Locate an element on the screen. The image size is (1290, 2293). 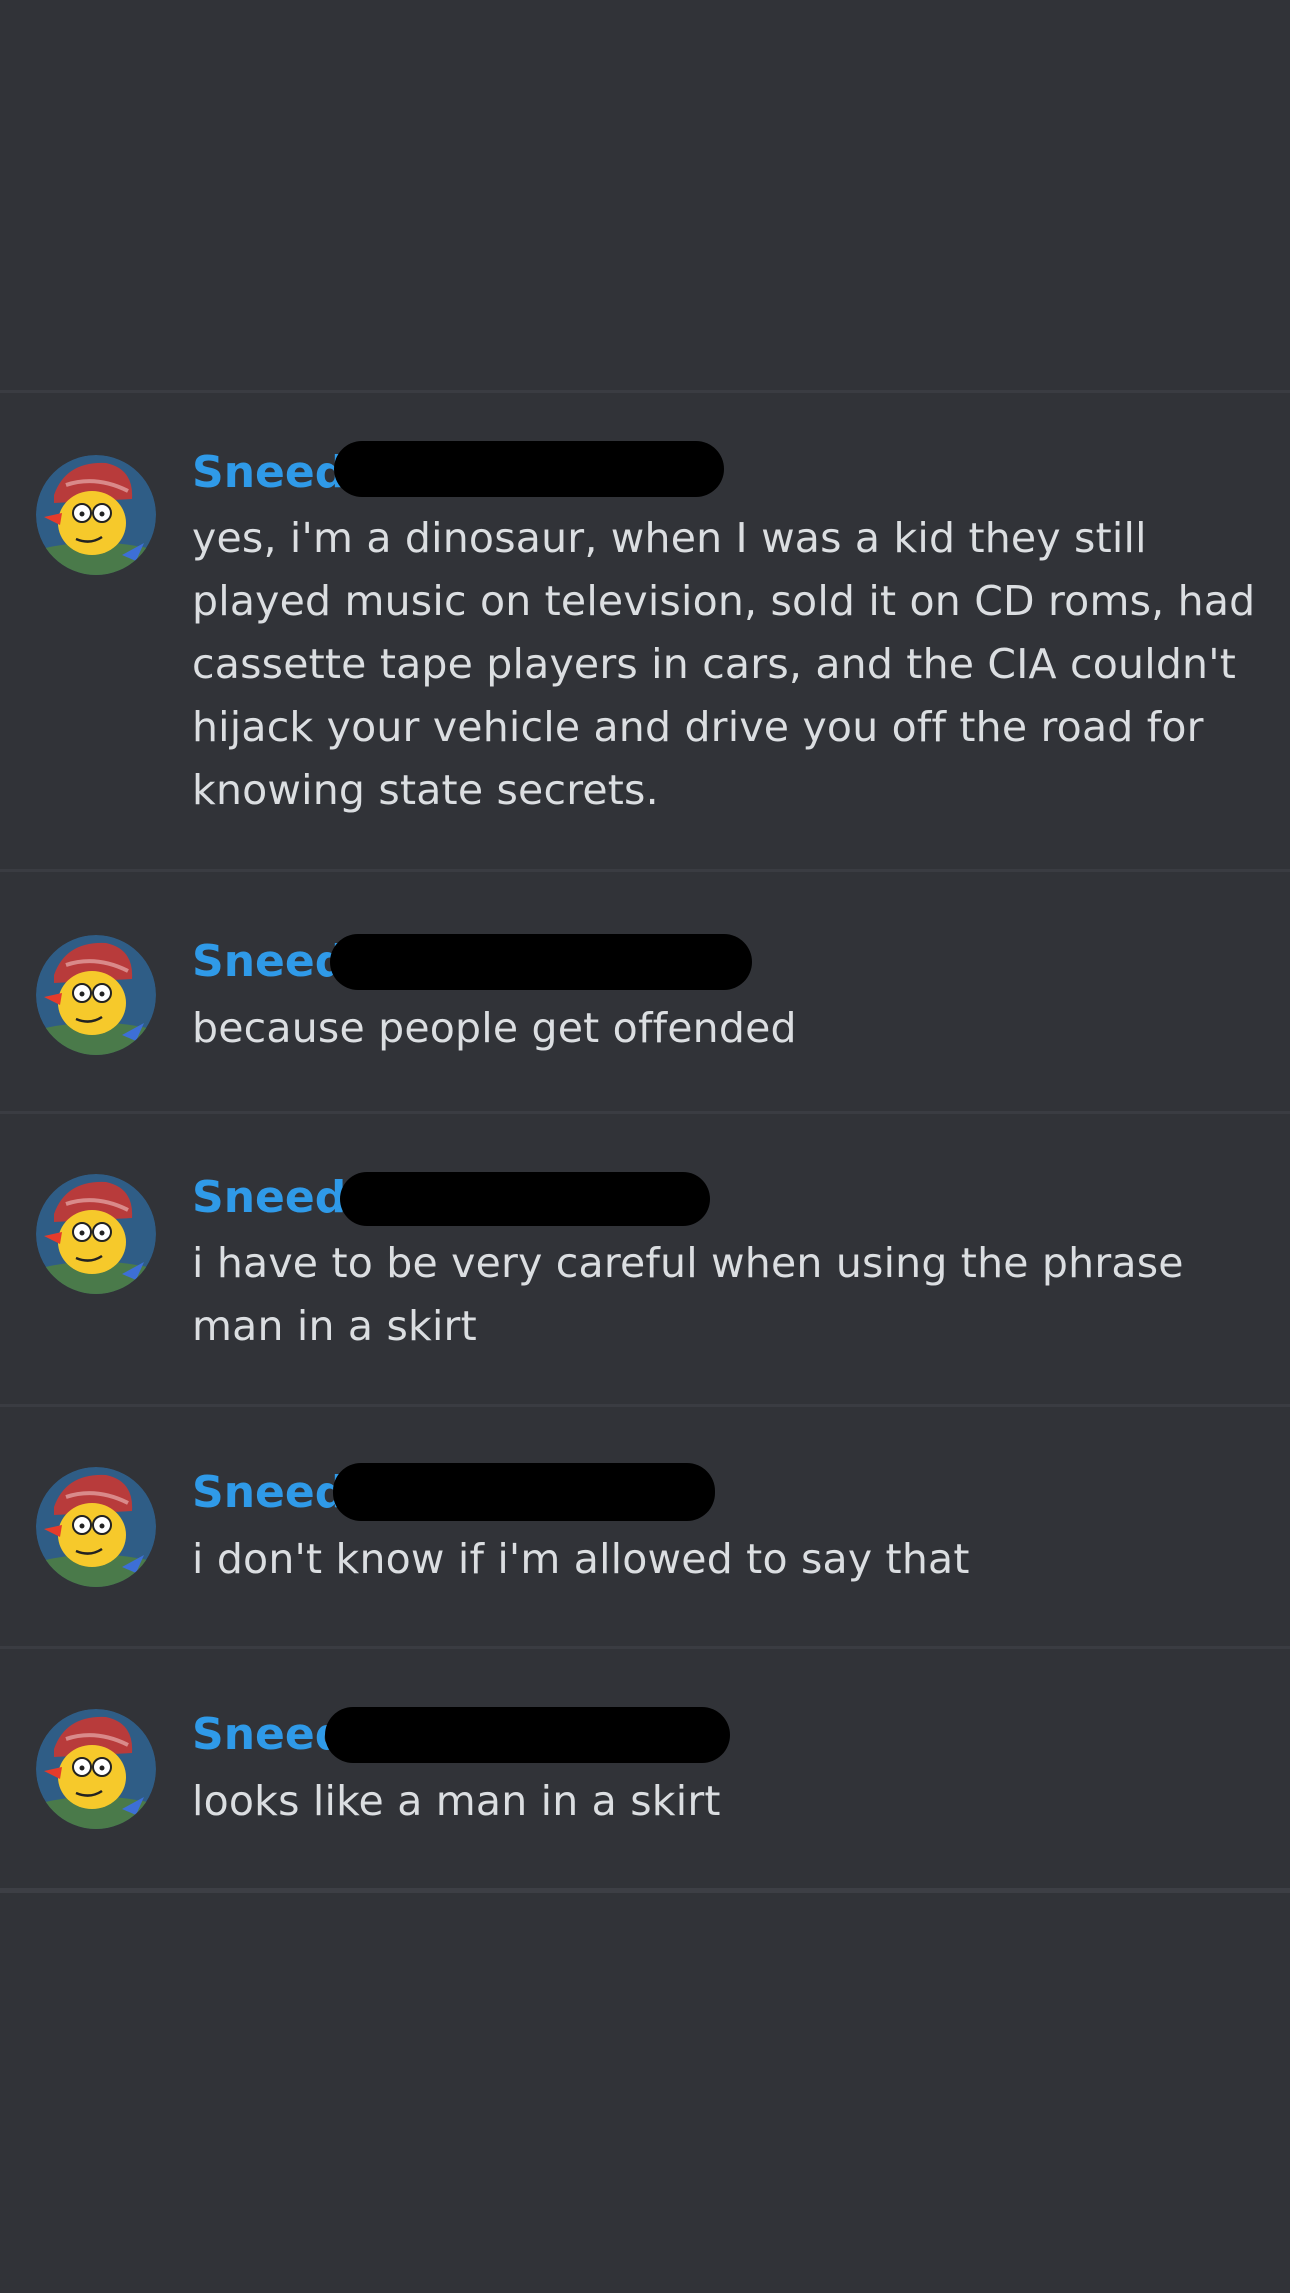
message-text: looks like a man in a skirt is located at coordinates (456, 1801).